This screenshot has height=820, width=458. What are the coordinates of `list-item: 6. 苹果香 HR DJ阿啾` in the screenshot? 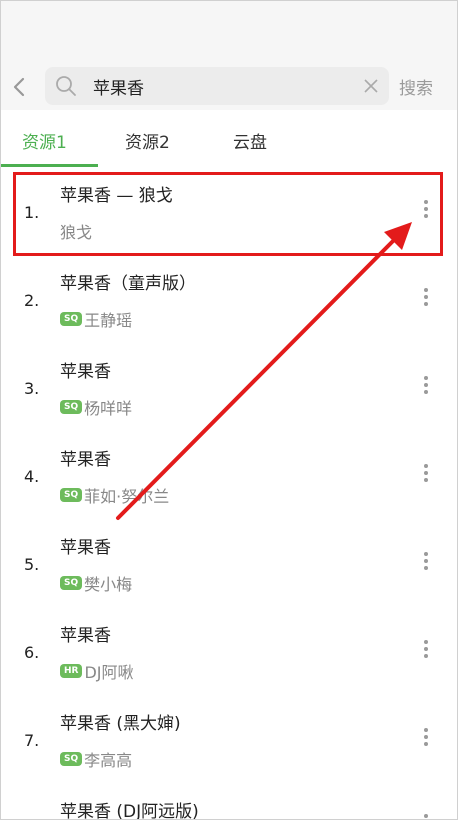 It's located at (229, 651).